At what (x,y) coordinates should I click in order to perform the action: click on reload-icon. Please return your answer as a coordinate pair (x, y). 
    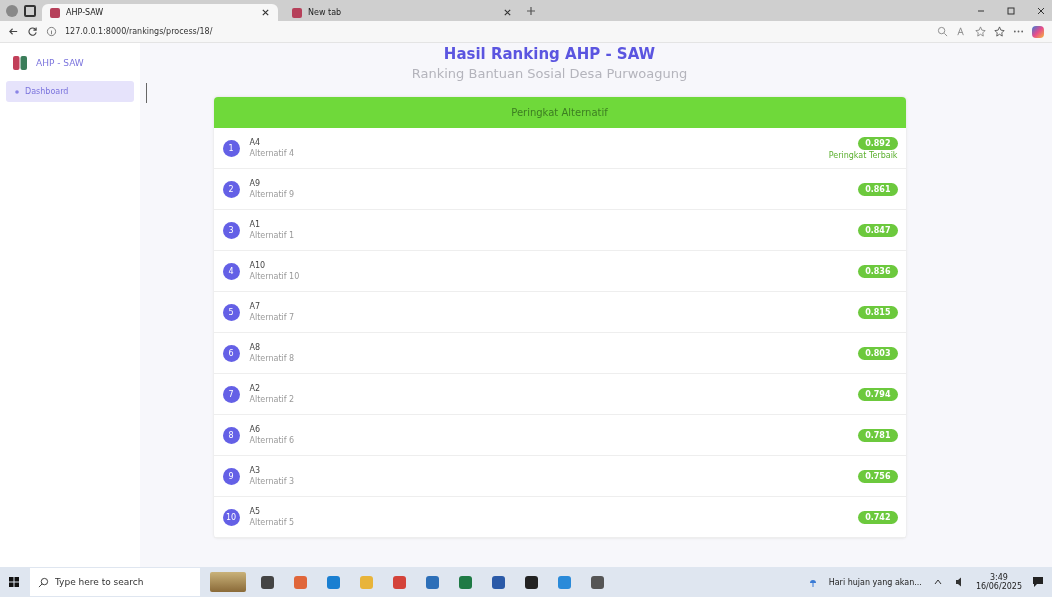
    Looking at the image, I should click on (32, 31).